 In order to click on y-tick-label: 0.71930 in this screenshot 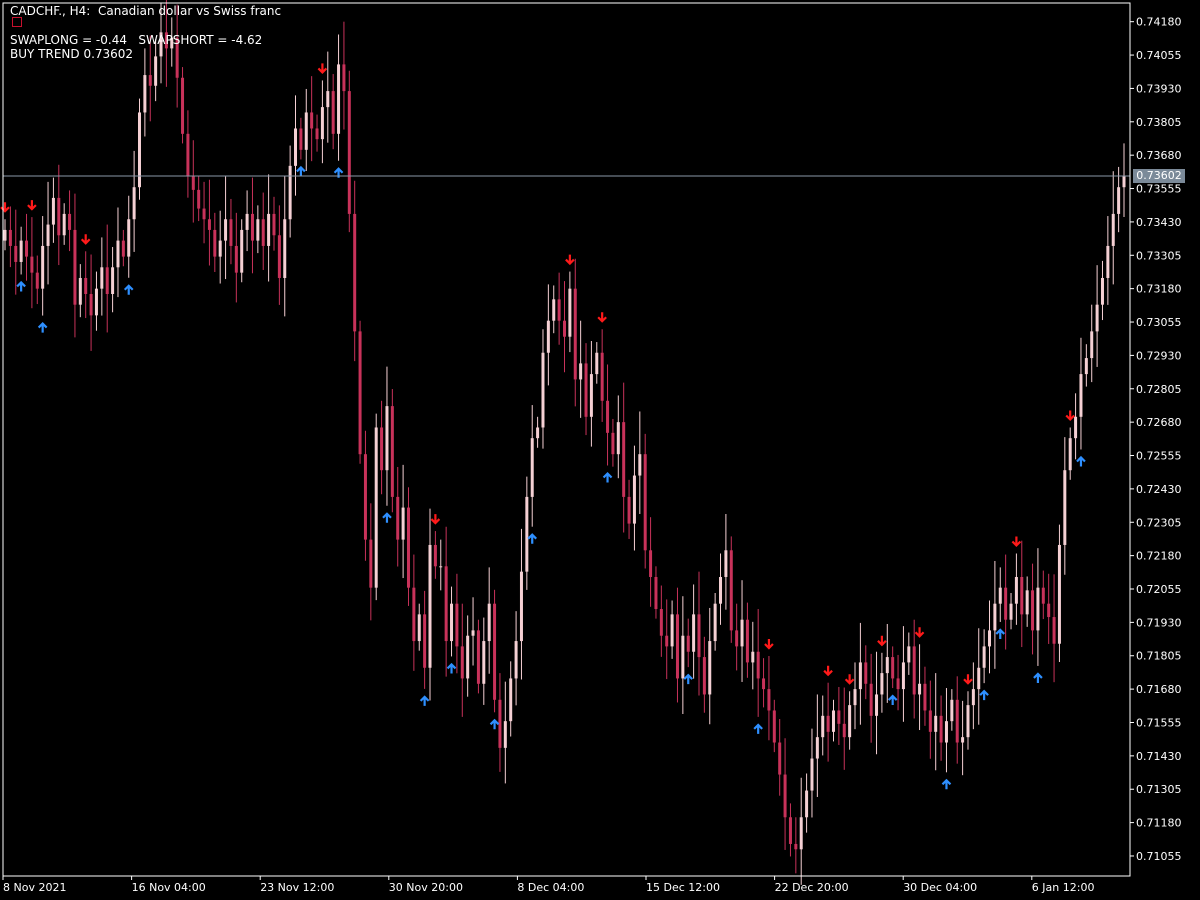, I will do `click(1159, 622)`.